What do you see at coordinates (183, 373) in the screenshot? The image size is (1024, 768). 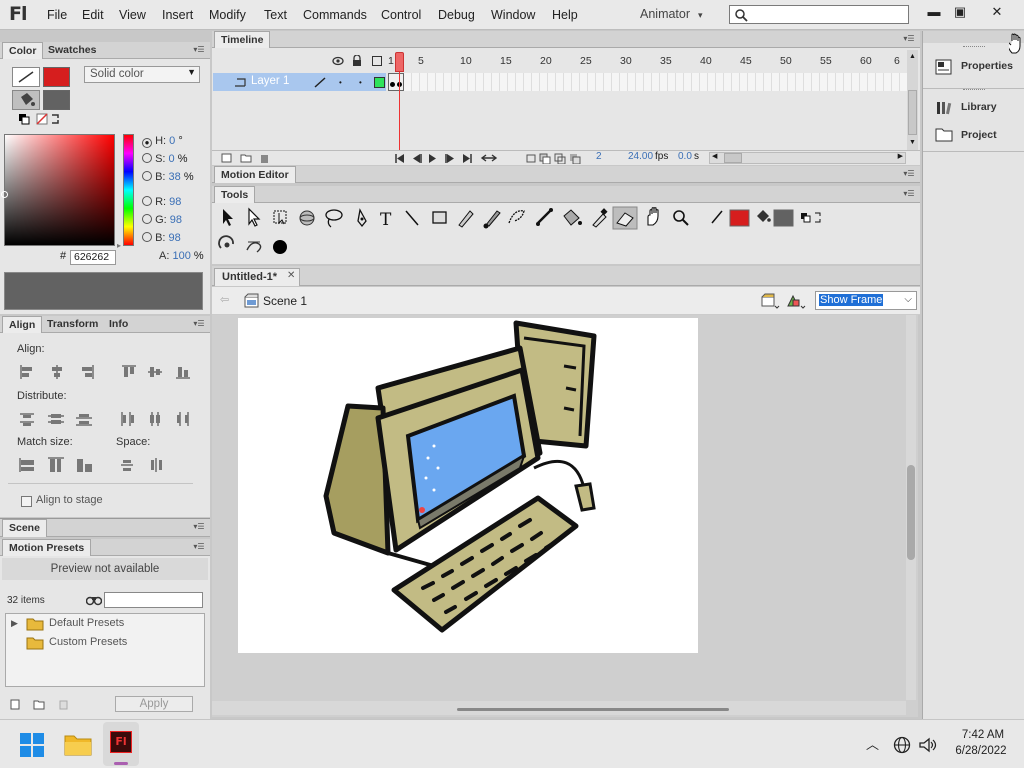 I see `align-bottom-icon` at bounding box center [183, 373].